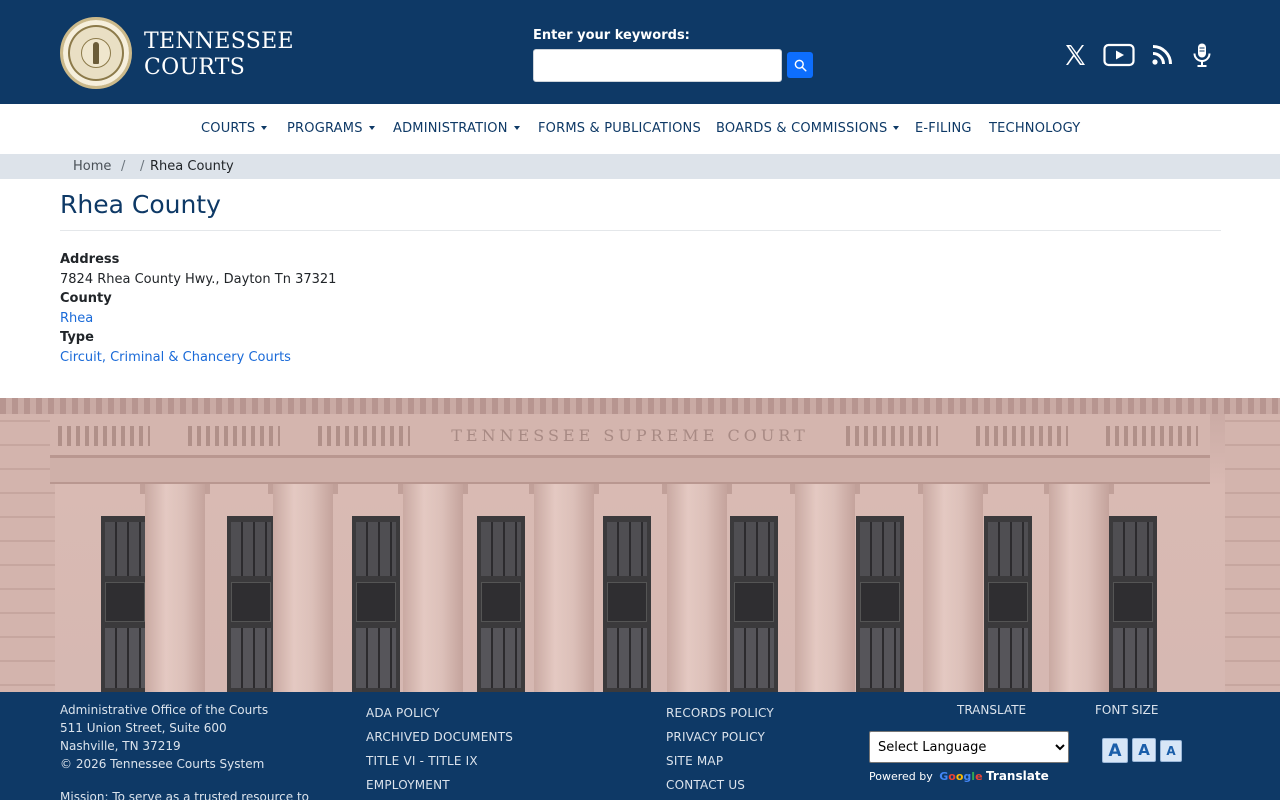 The height and width of the screenshot is (800, 1280). I want to click on nav-label: BOARDS & COMMISSIONS, so click(802, 128).